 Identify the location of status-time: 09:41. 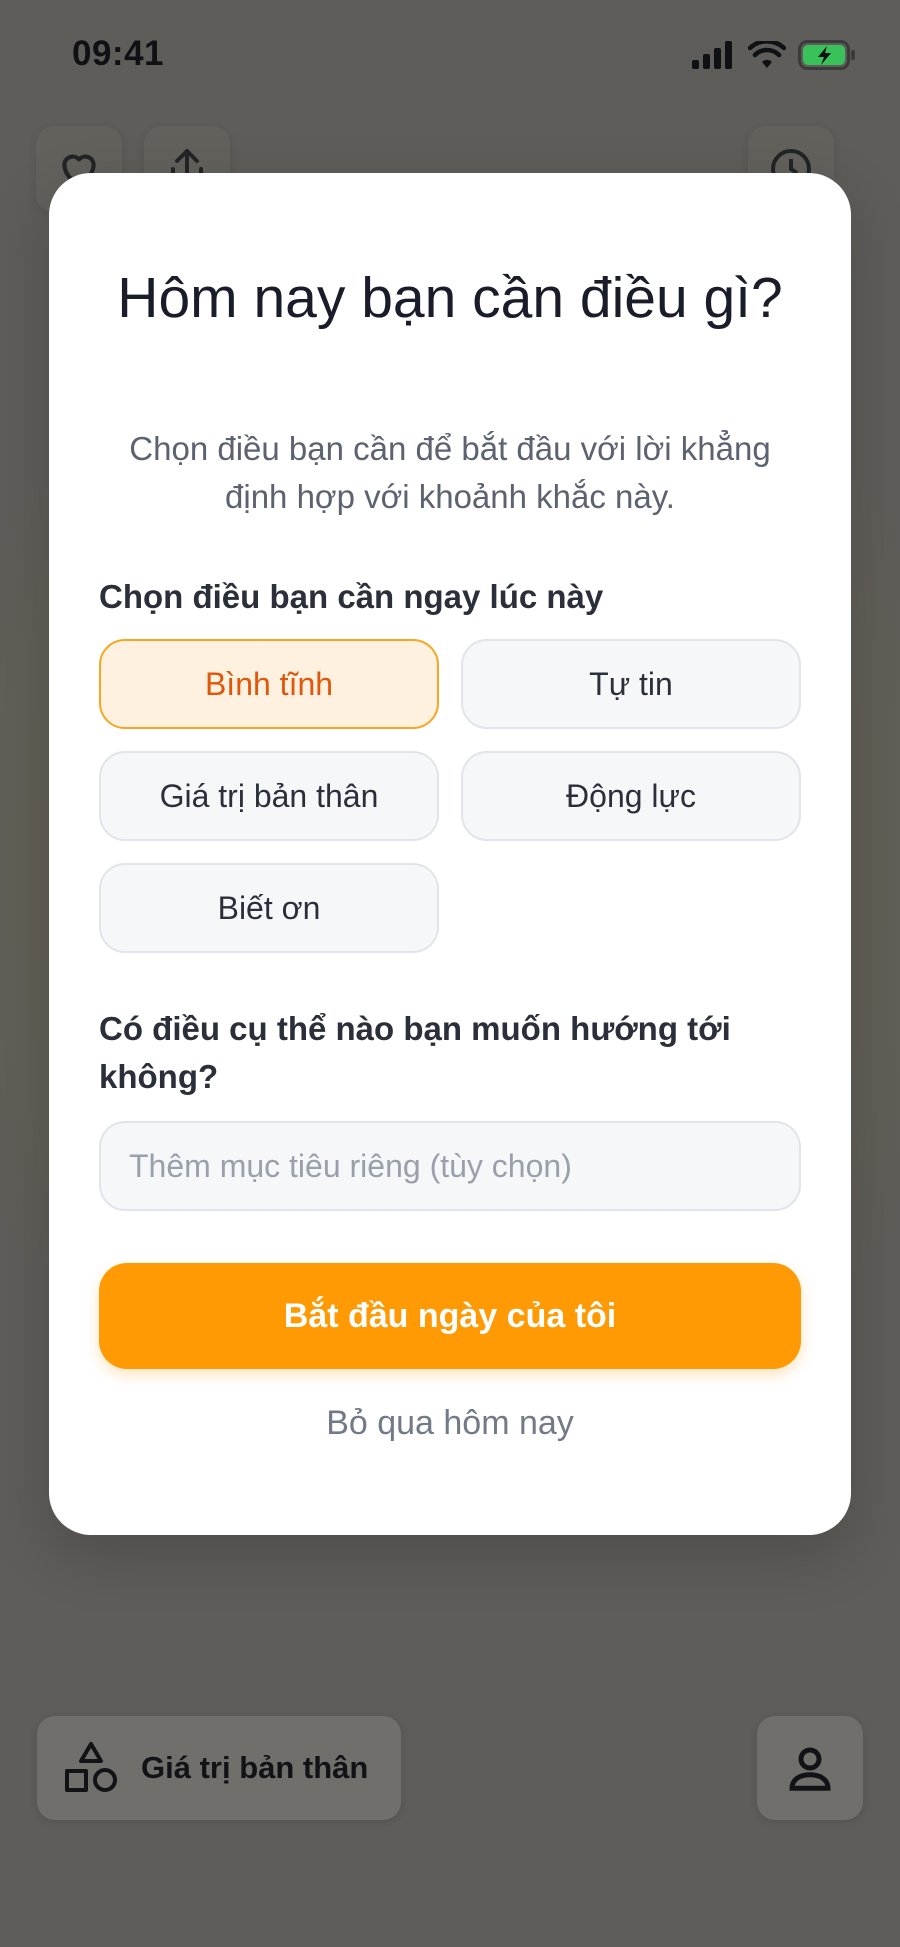
(118, 53).